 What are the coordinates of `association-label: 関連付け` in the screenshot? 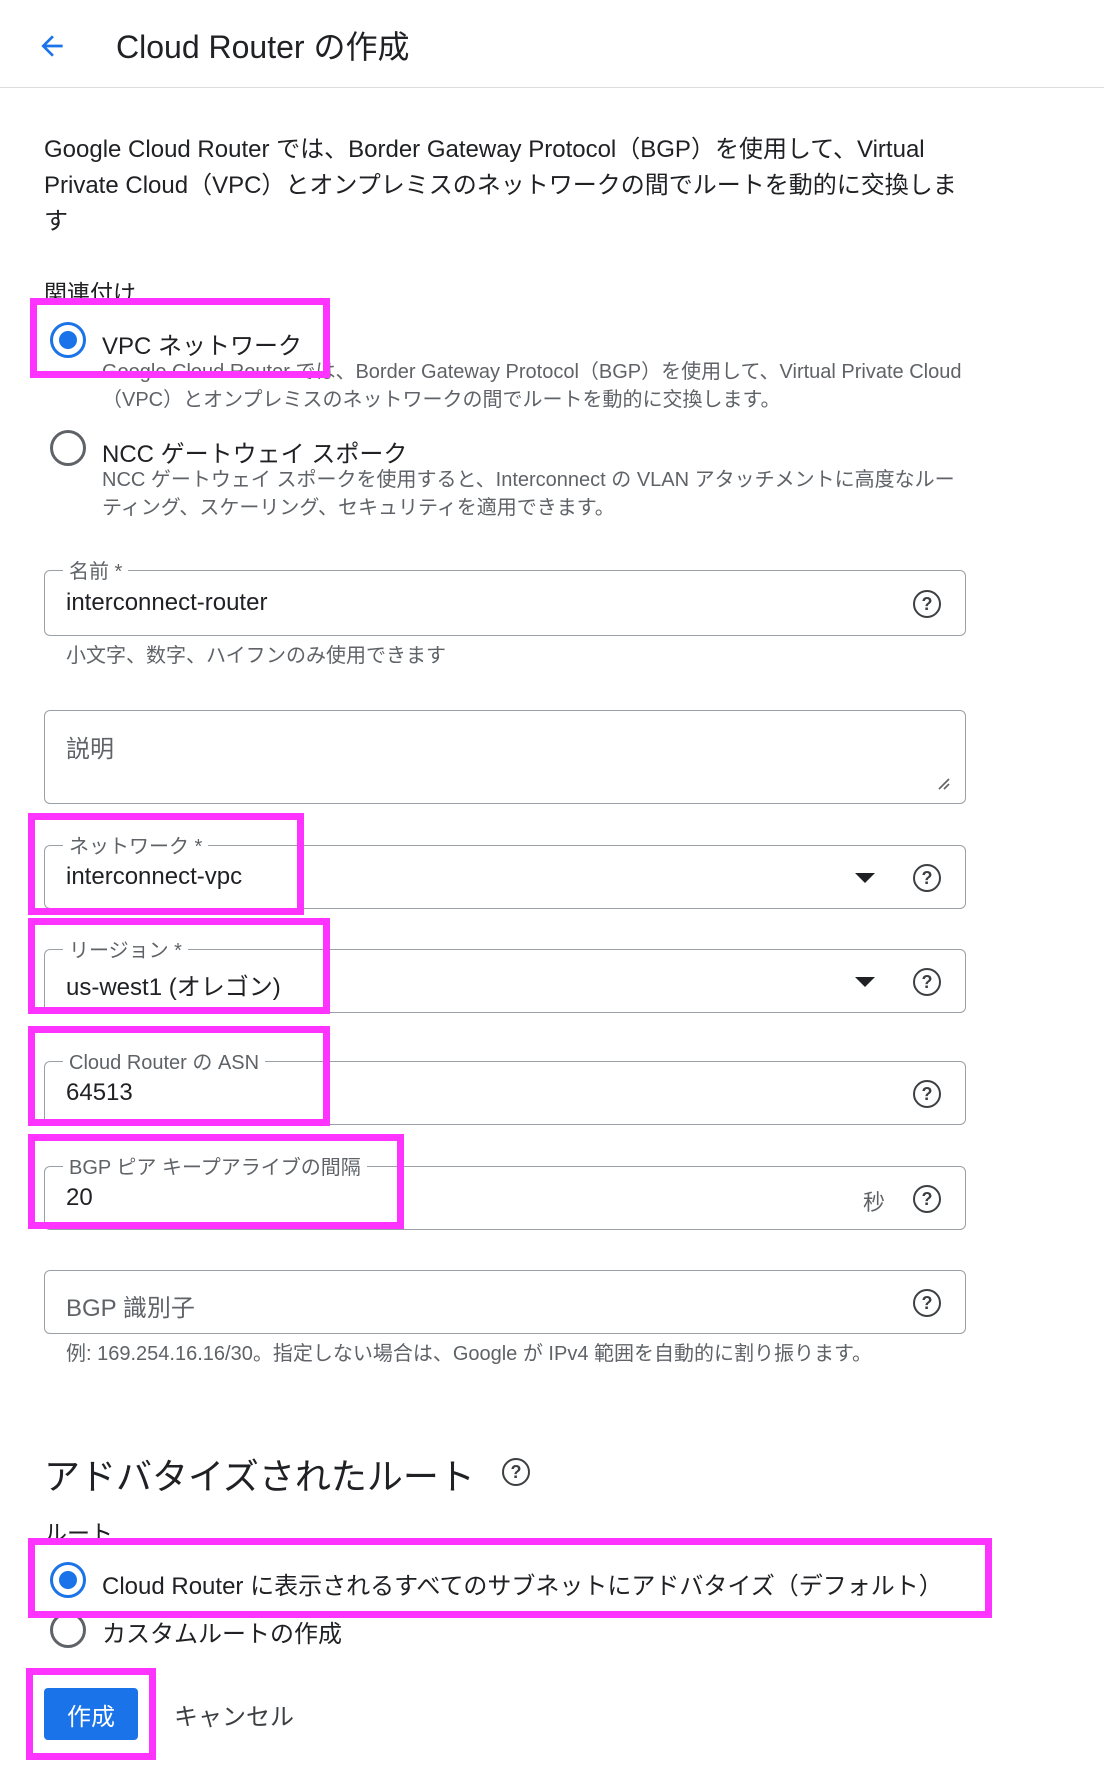 It's located at (90, 293).